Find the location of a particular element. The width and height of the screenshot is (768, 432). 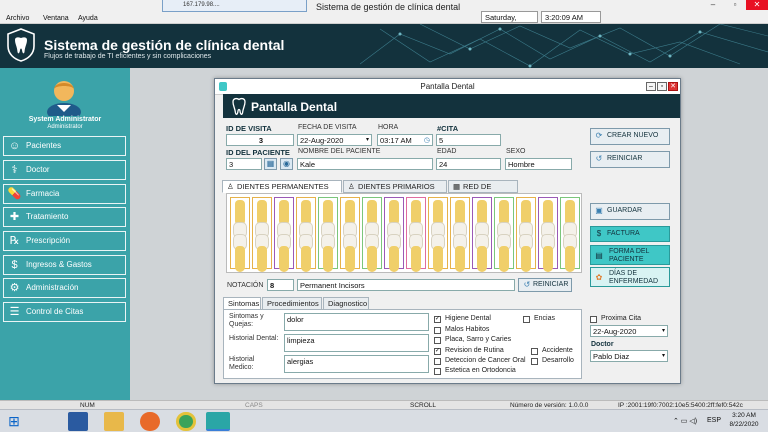

dialog-close-icon: ✕ is located at coordinates (673, 86).